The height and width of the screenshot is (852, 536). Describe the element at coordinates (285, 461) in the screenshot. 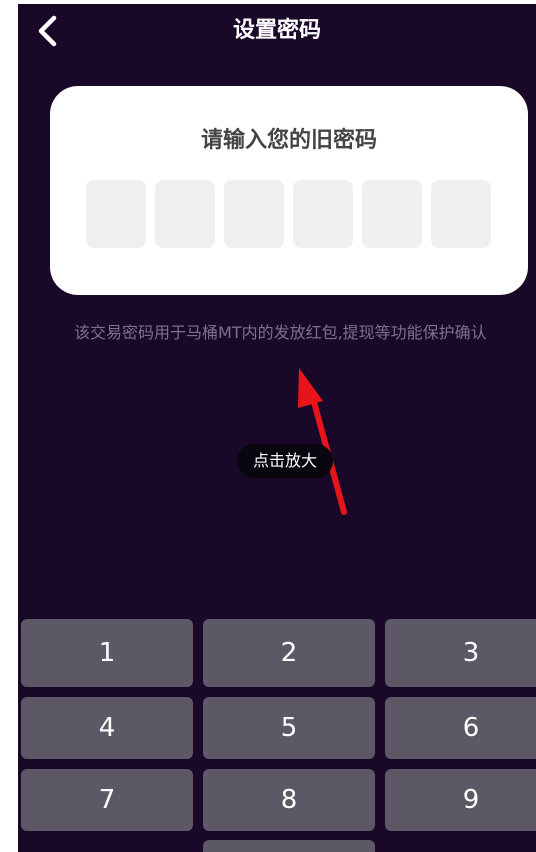

I see `zoom-button: 点击放大` at that location.